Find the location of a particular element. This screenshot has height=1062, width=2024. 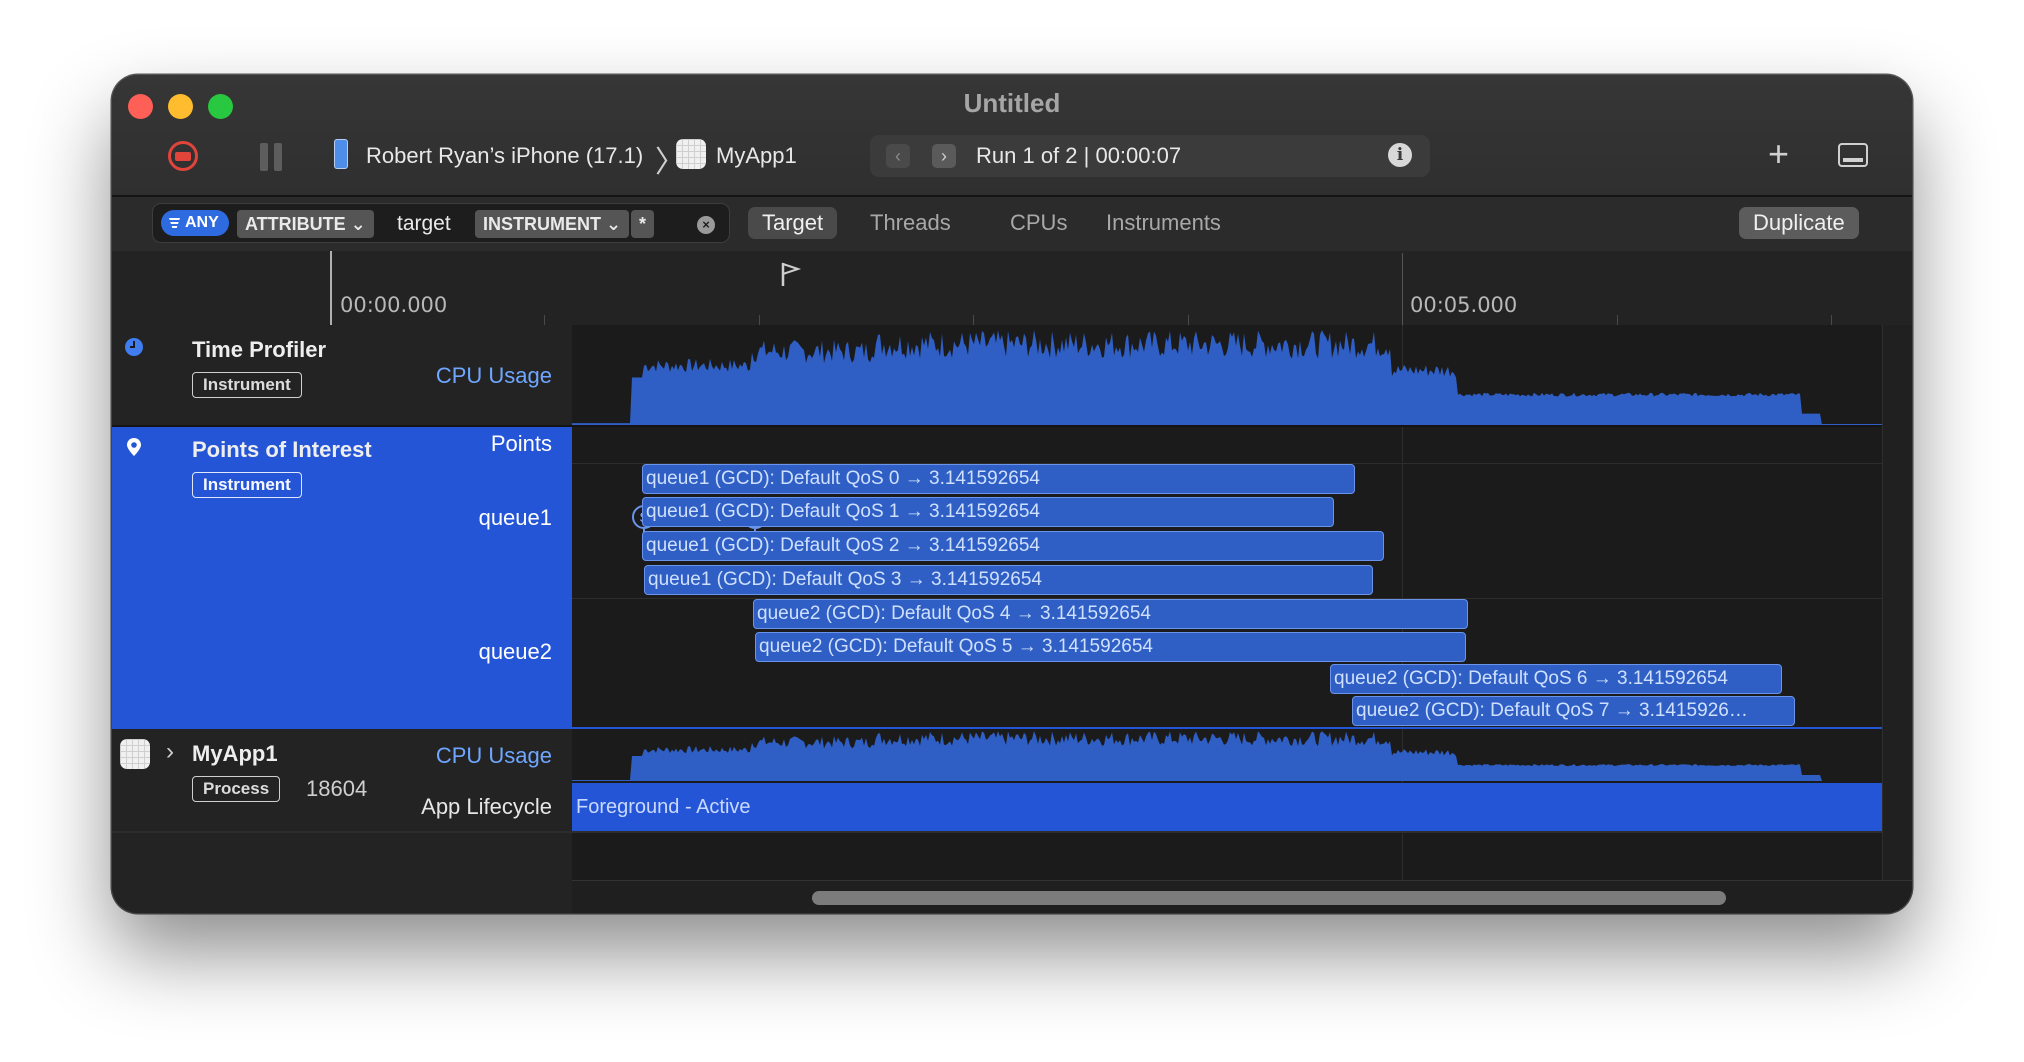

any-token: ANY is located at coordinates (195, 223).